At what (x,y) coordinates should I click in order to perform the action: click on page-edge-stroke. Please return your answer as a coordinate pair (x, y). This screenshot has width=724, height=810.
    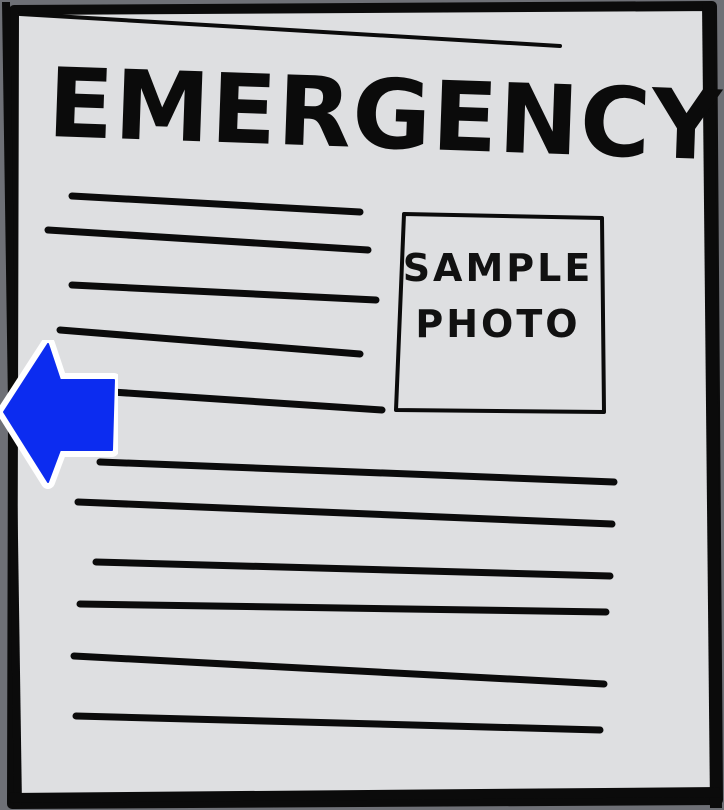
    Looking at the image, I should click on (365, 795).